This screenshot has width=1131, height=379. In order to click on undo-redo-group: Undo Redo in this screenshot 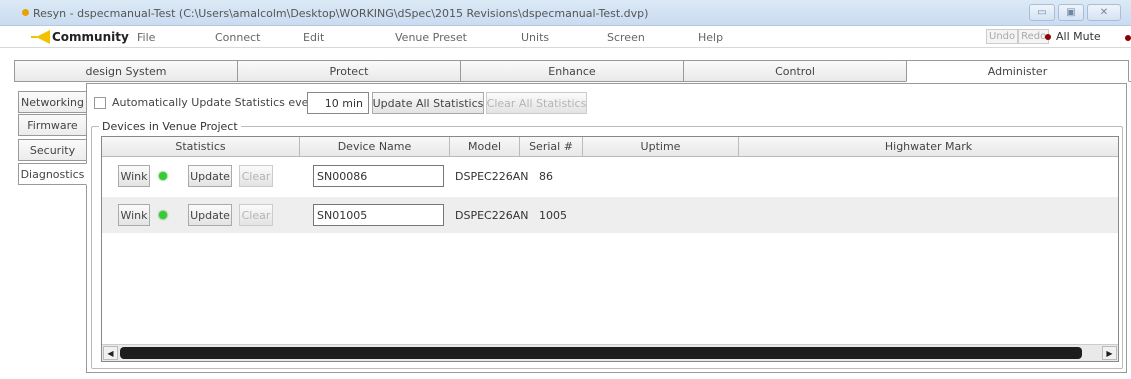, I will do `click(1018, 36)`.